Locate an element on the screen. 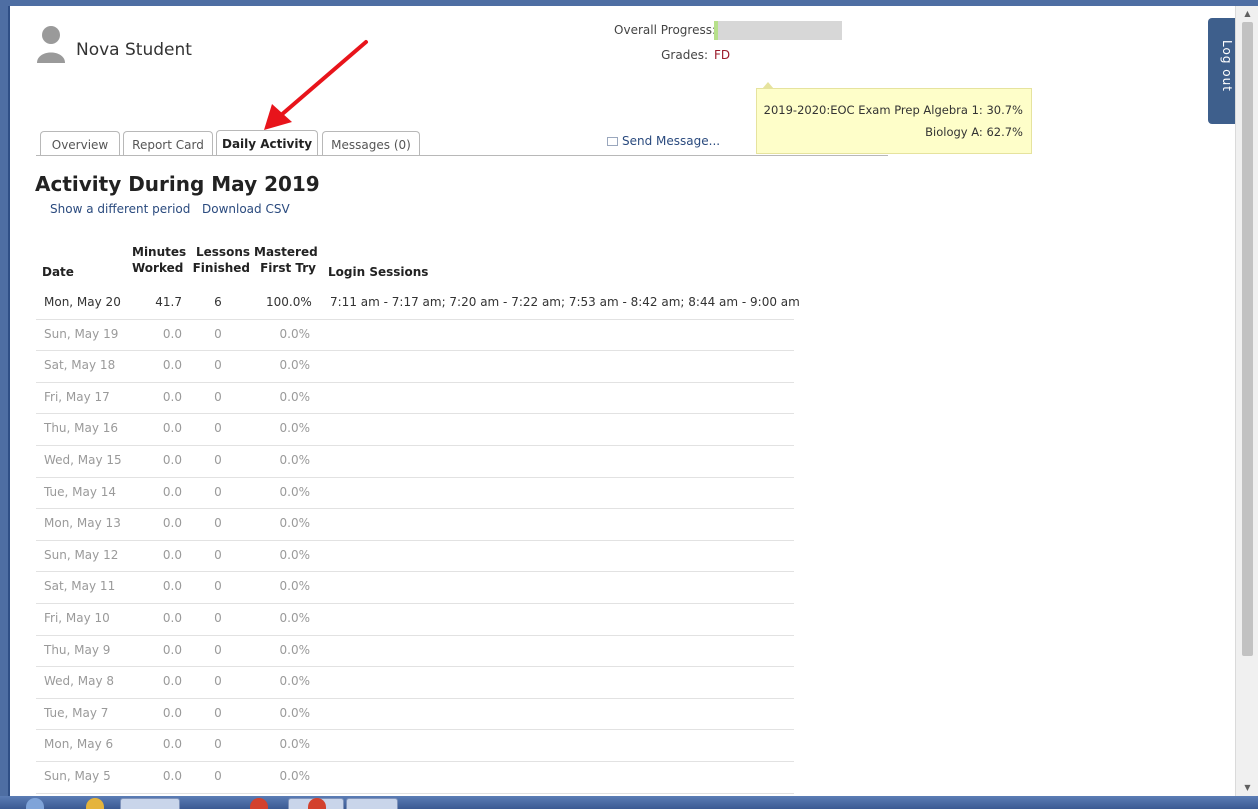 The image size is (1258, 809). overall-progress-bar is located at coordinates (778, 30).